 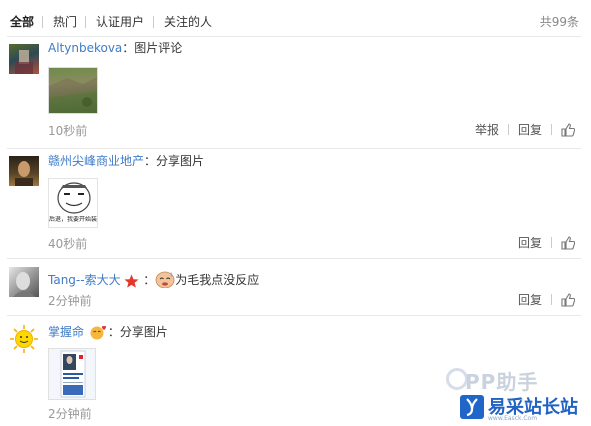 I want to click on comment-item: Tang--索大大 ： 为毛我点没反应 2分钟前 回复, so click(x=295, y=287).